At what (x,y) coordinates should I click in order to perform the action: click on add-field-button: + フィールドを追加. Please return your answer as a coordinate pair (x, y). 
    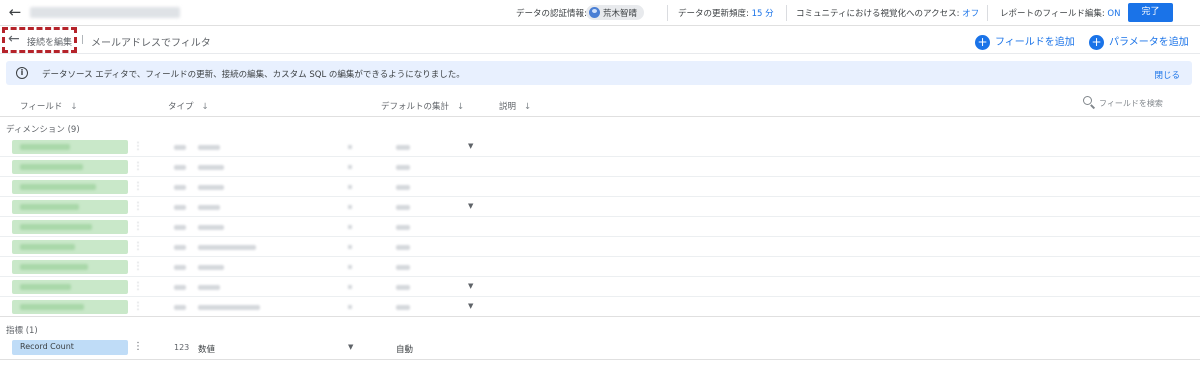
    Looking at the image, I should click on (1025, 41).